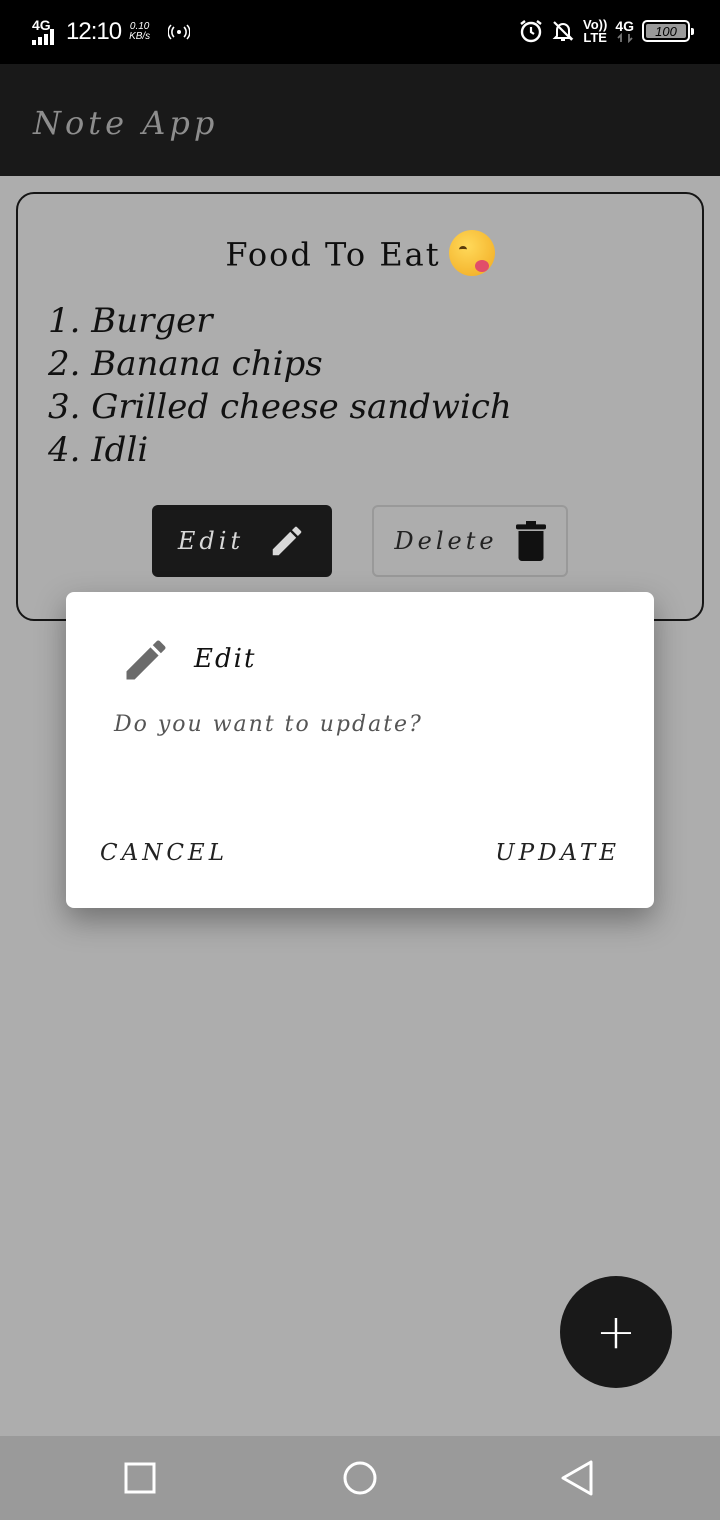 This screenshot has height=1520, width=720. What do you see at coordinates (211, 541) in the screenshot?
I see `edit-button-label: Edit` at bounding box center [211, 541].